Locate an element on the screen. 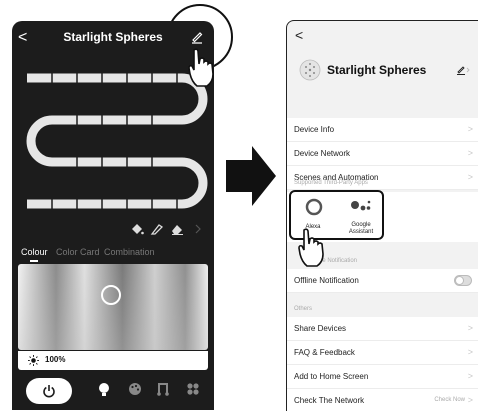 The image size is (478, 411). google-assistant-icon is located at coordinates (362, 206).